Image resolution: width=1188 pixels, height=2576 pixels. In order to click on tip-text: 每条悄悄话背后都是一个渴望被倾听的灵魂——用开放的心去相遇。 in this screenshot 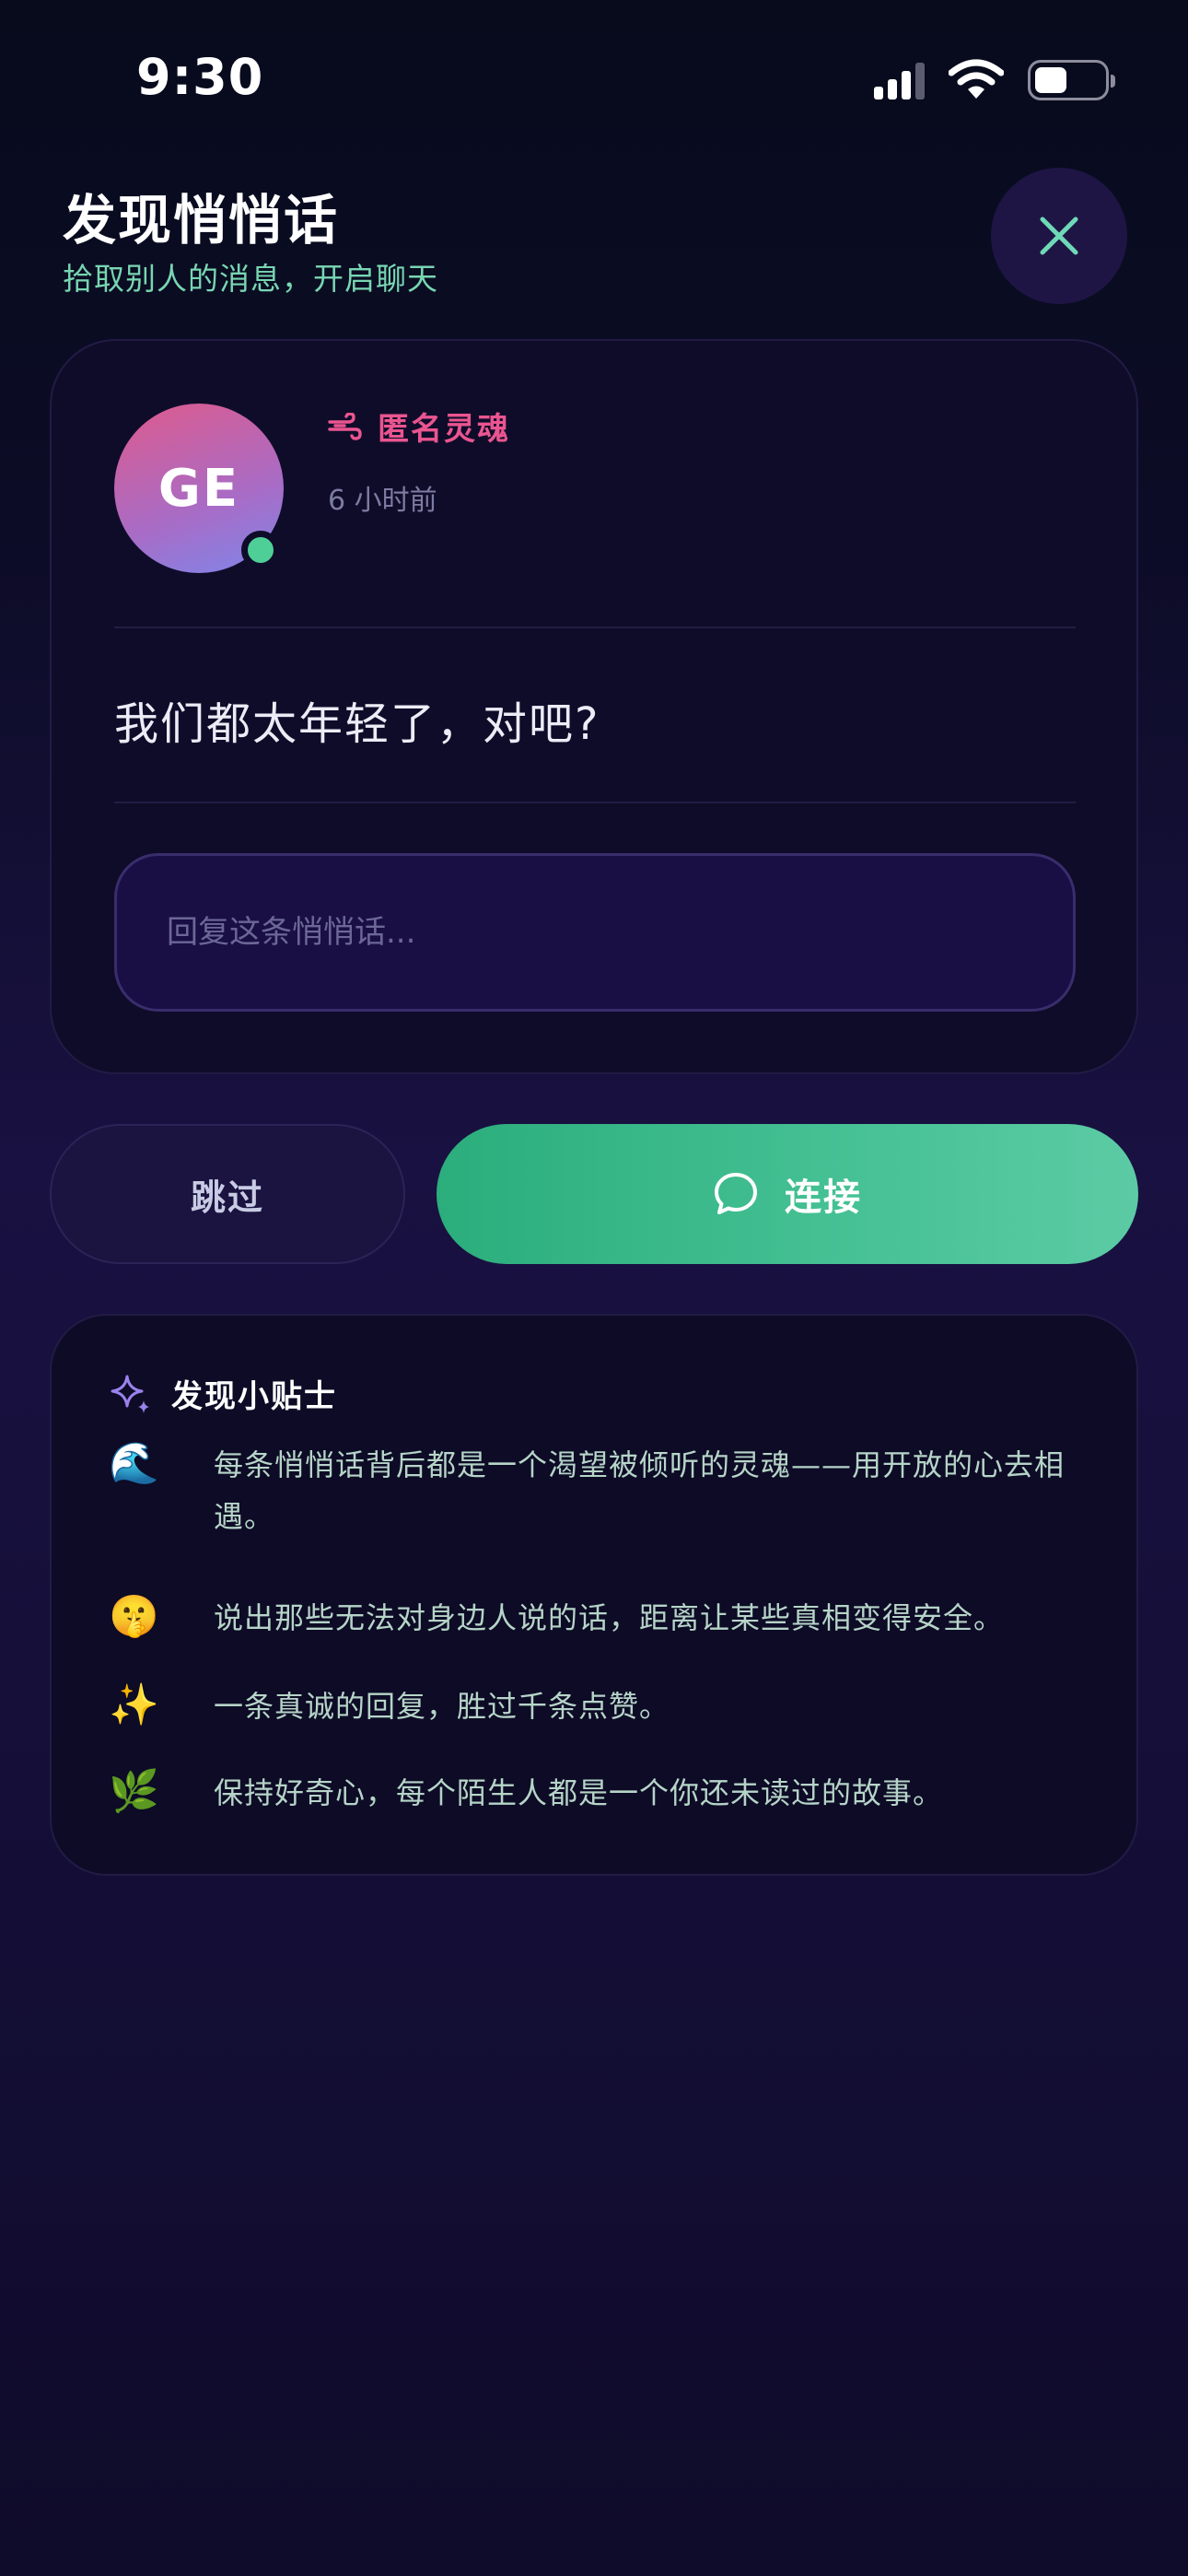, I will do `click(640, 1490)`.